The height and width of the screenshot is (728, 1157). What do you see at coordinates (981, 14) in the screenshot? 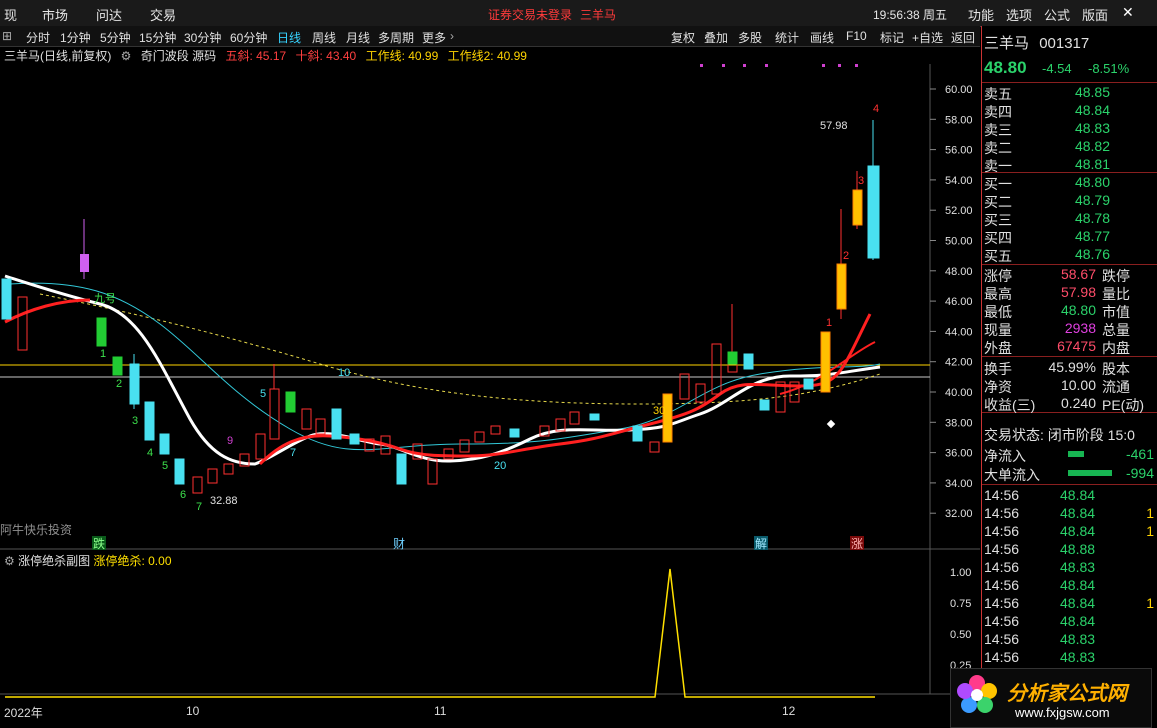
I see `menu-function: 功能` at bounding box center [981, 14].